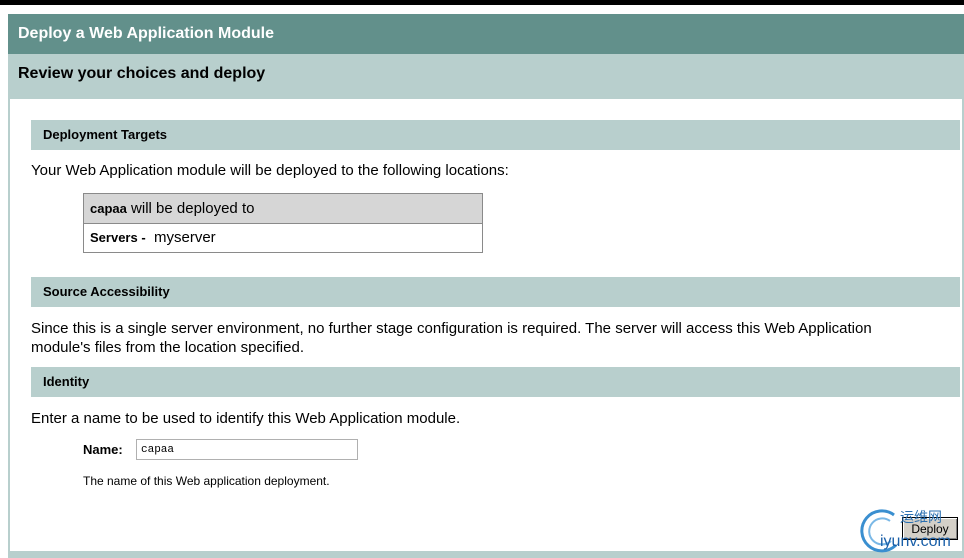 The image size is (964, 558). What do you see at coordinates (495, 135) in the screenshot?
I see `section-header-deployment-targets: Deployment Targets` at bounding box center [495, 135].